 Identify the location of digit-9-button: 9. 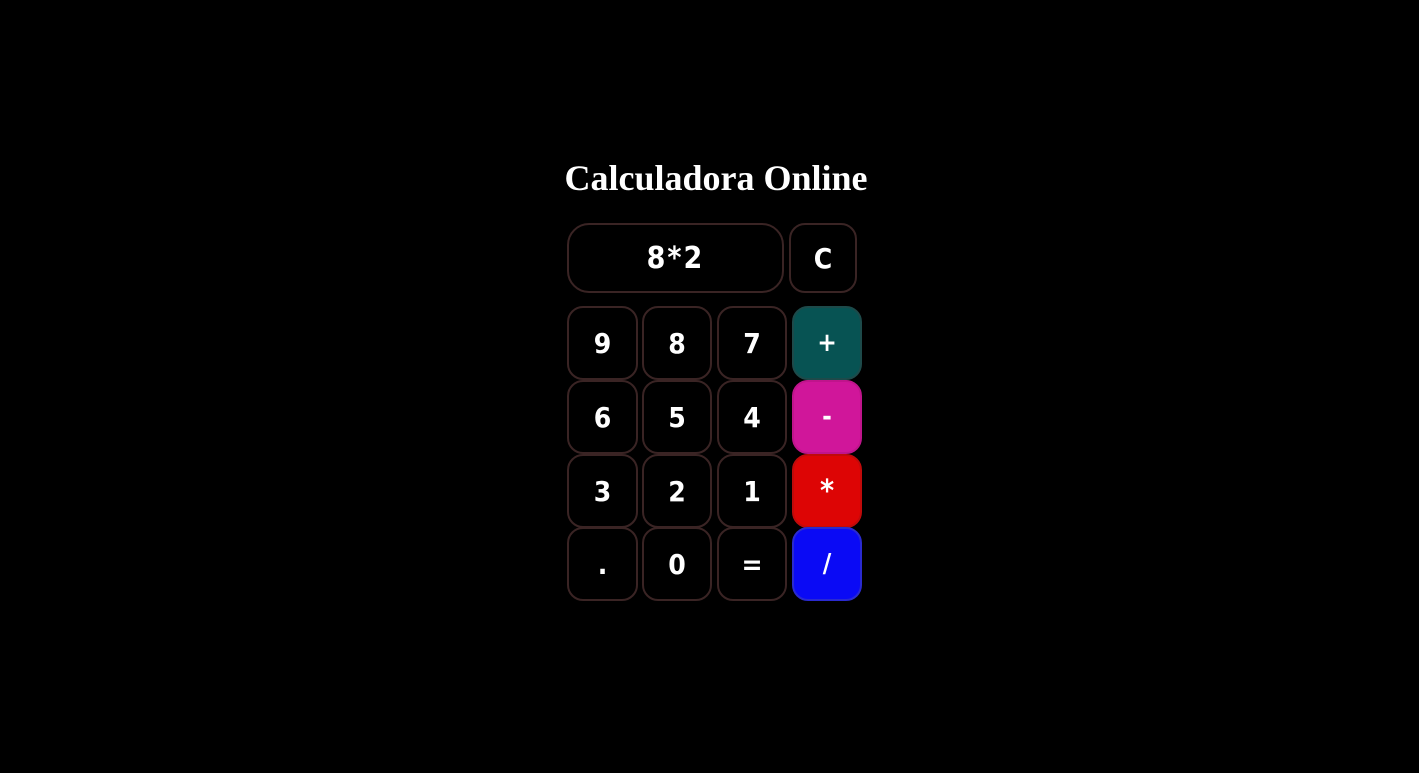
(602, 343).